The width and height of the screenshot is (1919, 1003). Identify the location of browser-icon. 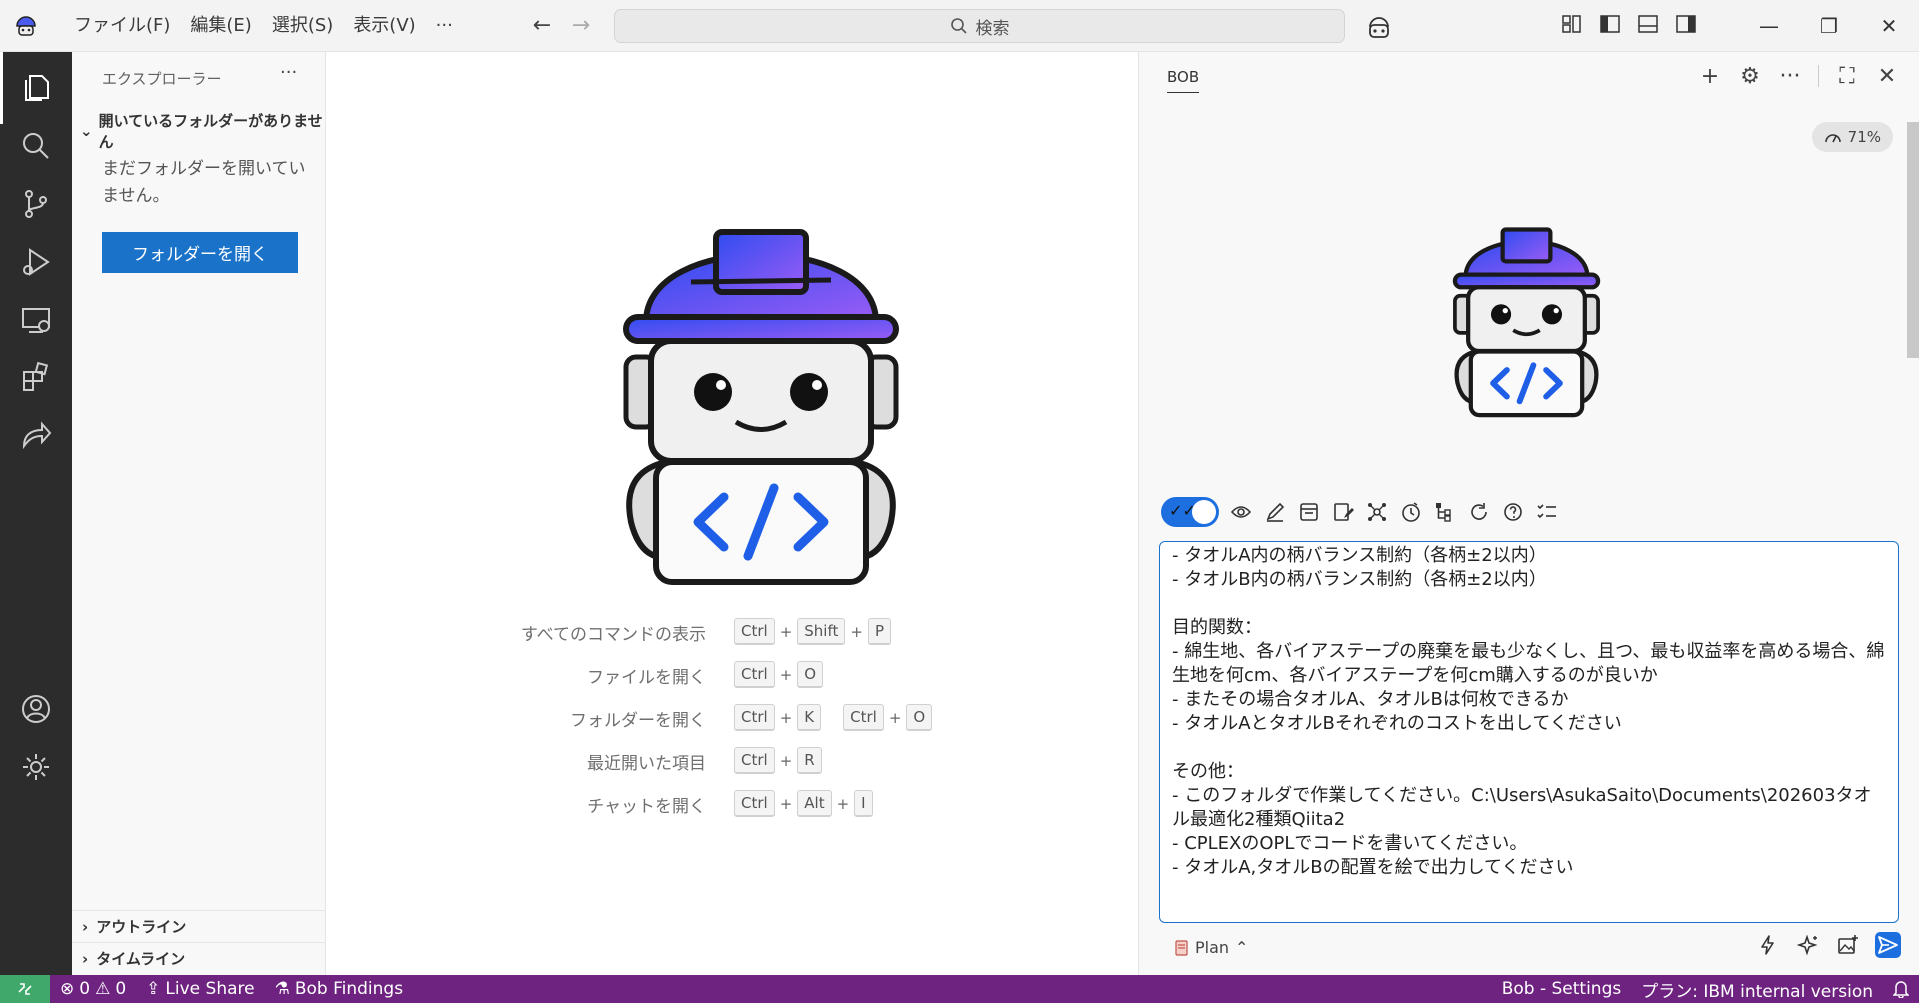
(1309, 512).